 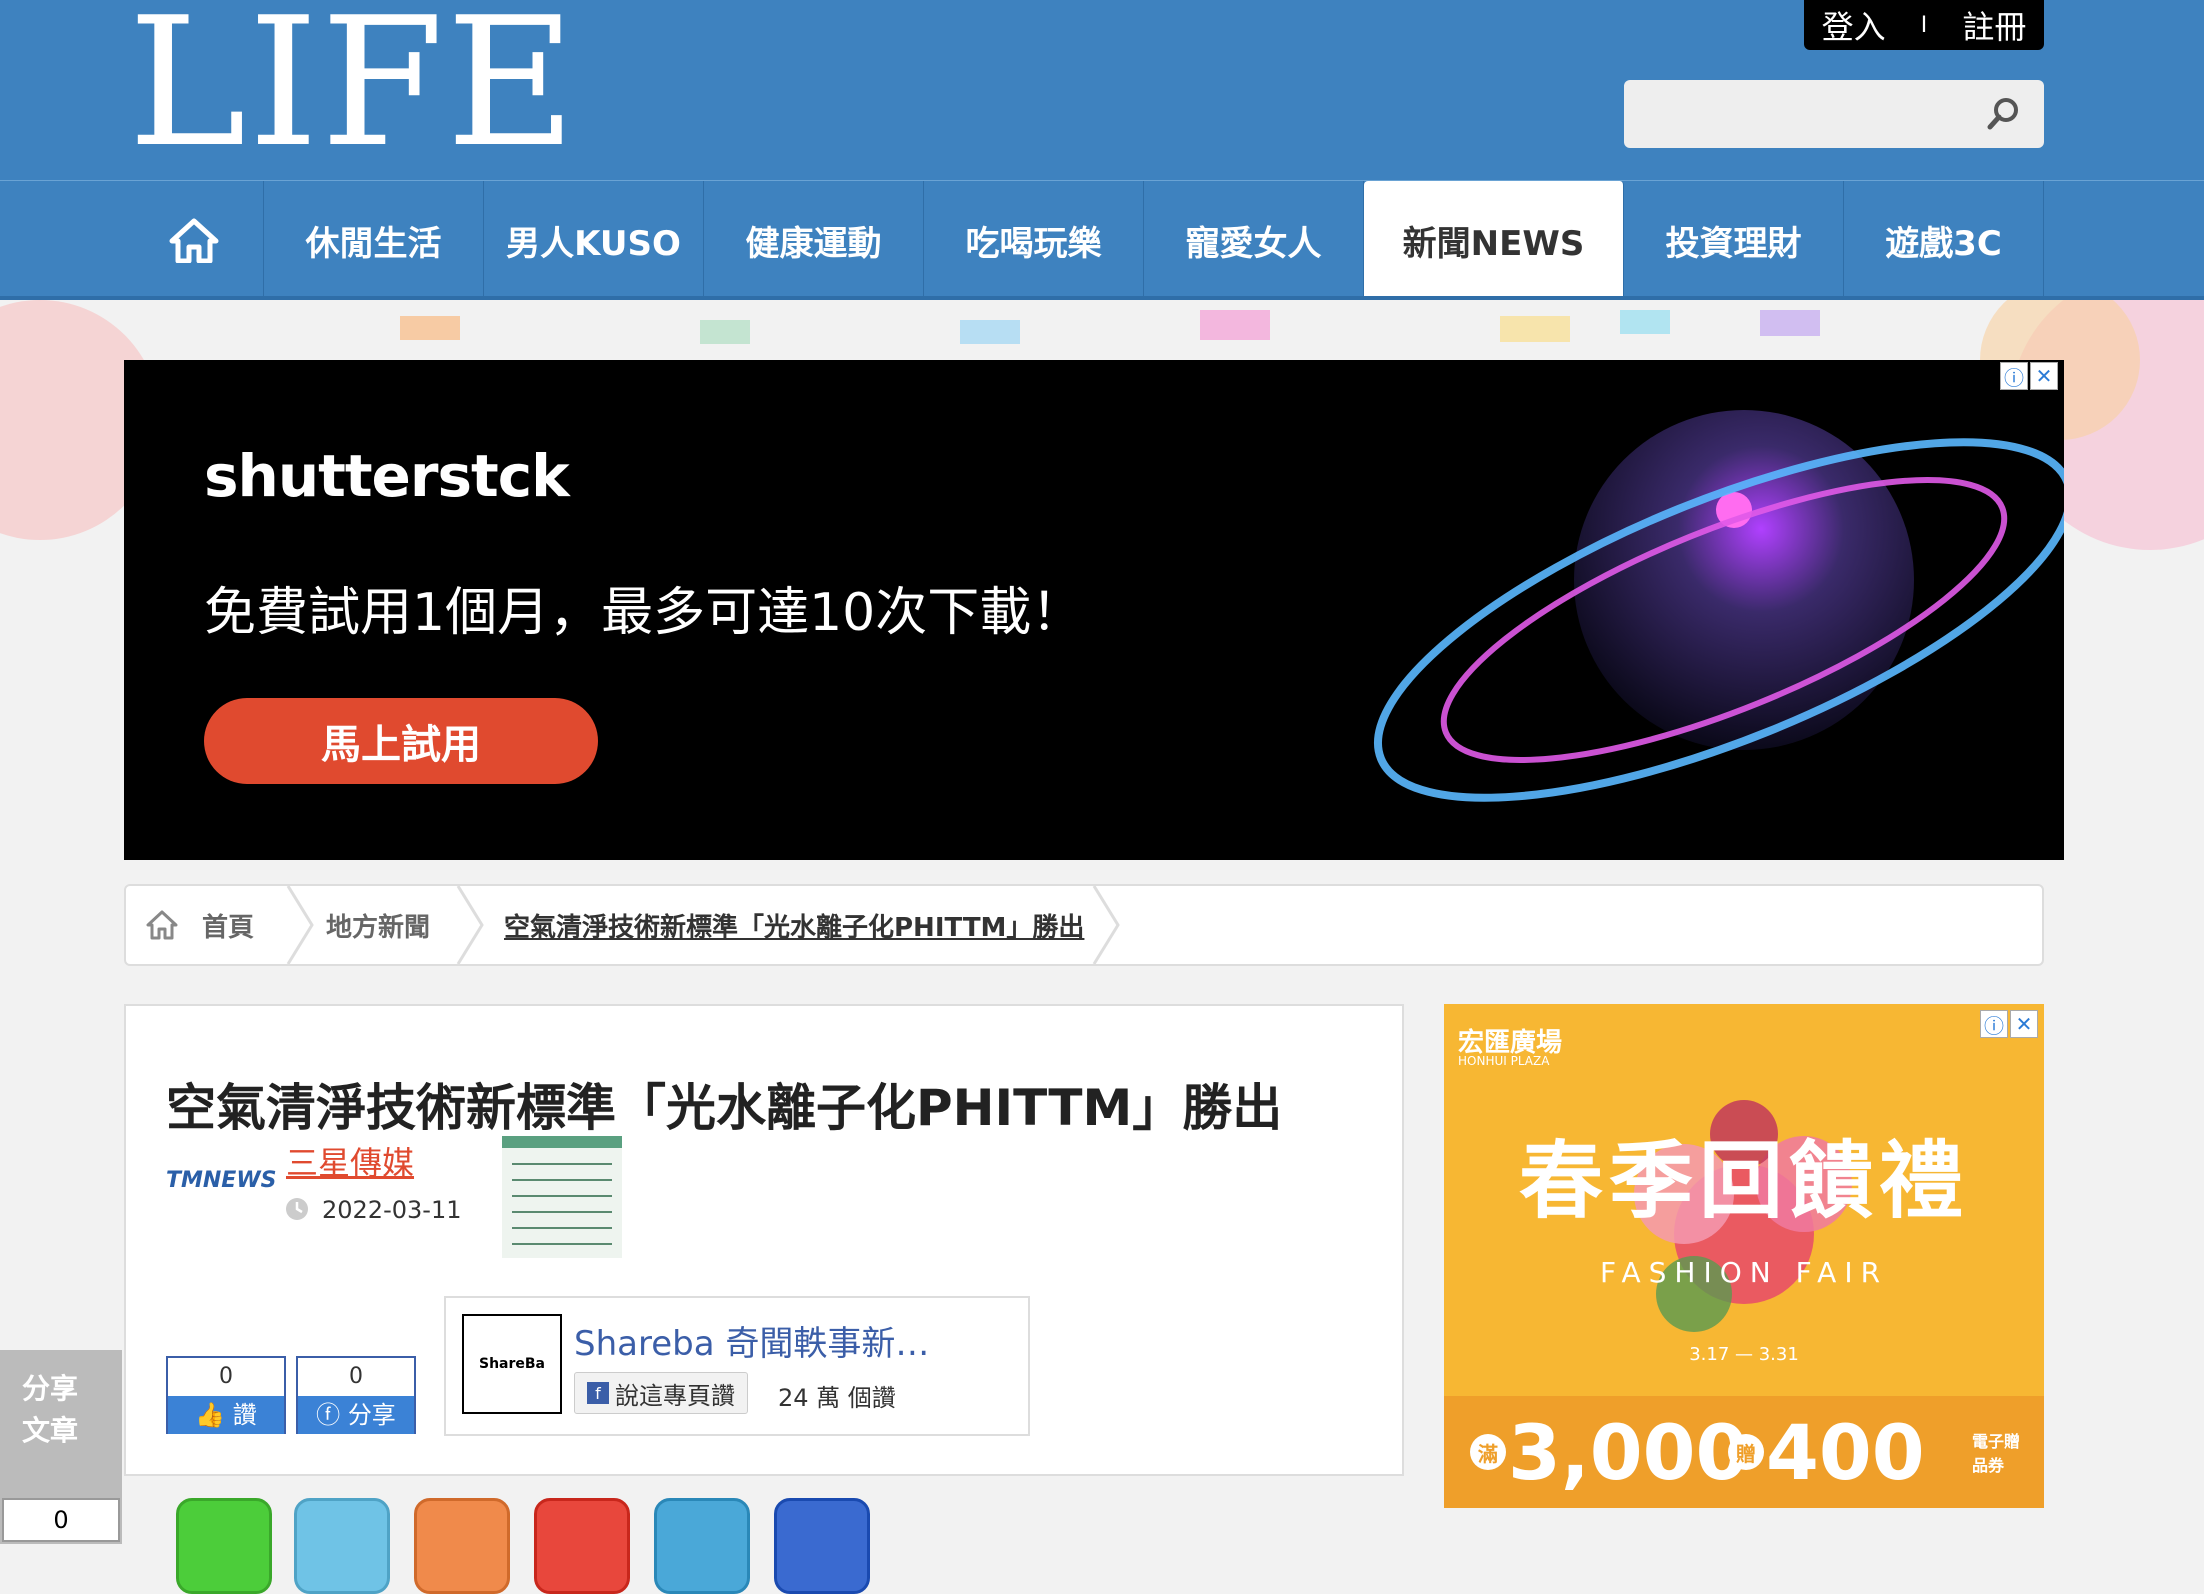 What do you see at coordinates (356, 1415) in the screenshot?
I see `share-label: ⓕ 分享` at bounding box center [356, 1415].